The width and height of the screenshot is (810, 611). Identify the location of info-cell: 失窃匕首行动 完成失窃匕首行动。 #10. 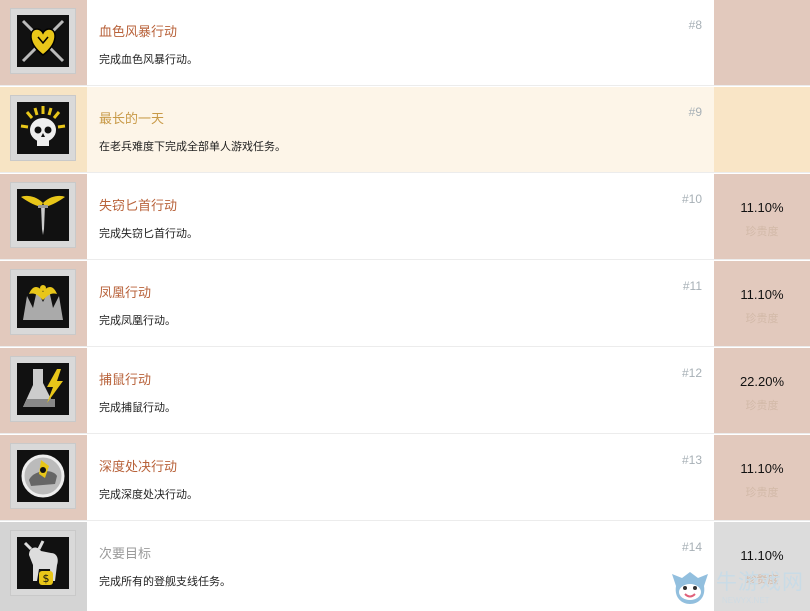
(400, 216).